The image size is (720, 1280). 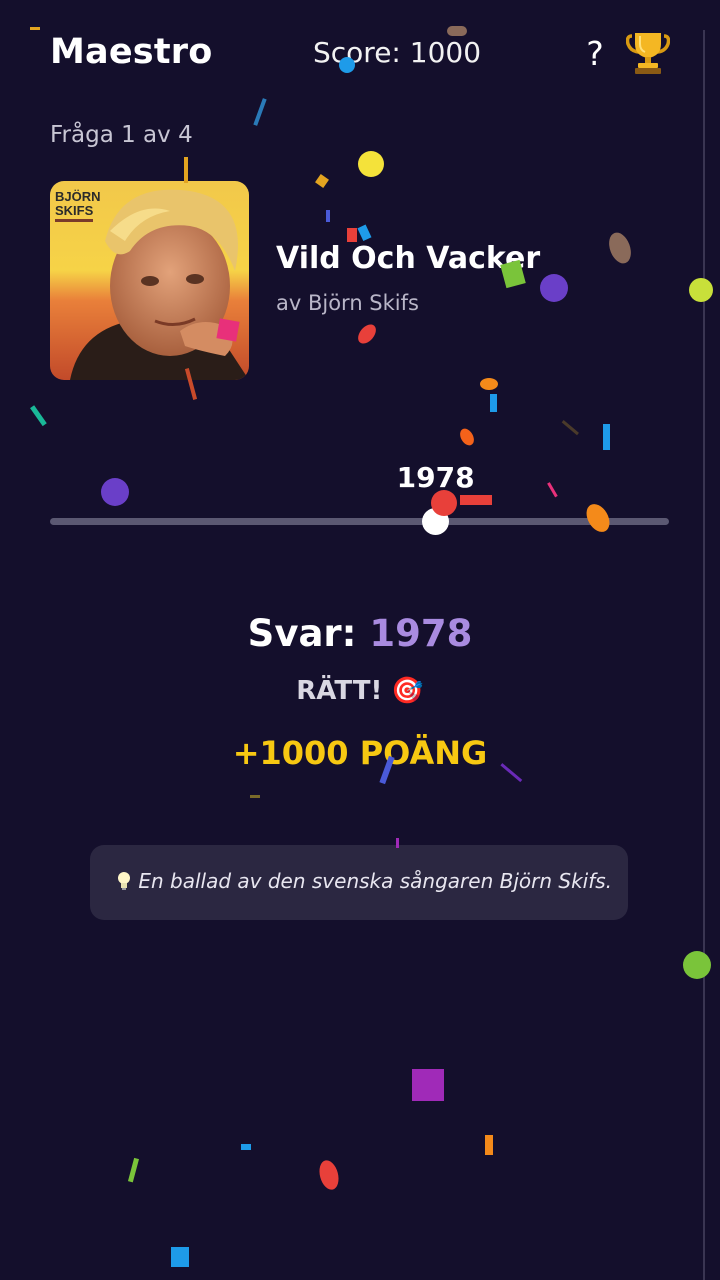 I want to click on album-artist-text: BJÖRN, so click(x=78, y=196).